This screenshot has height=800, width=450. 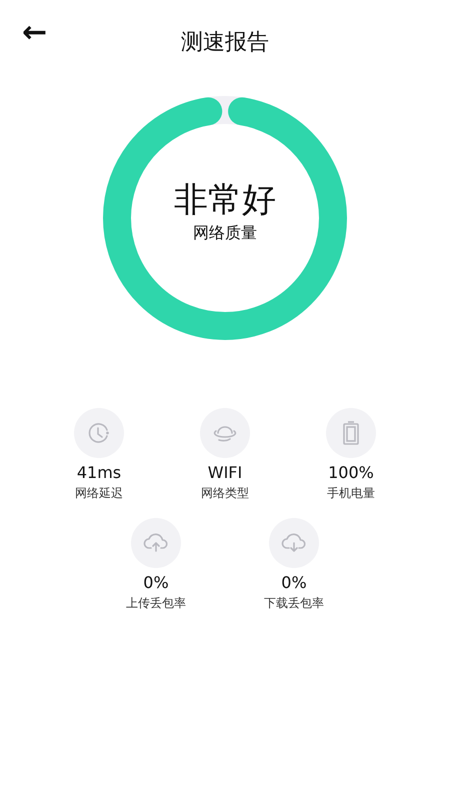 What do you see at coordinates (351, 493) in the screenshot?
I see `stat-label: 手机电量` at bounding box center [351, 493].